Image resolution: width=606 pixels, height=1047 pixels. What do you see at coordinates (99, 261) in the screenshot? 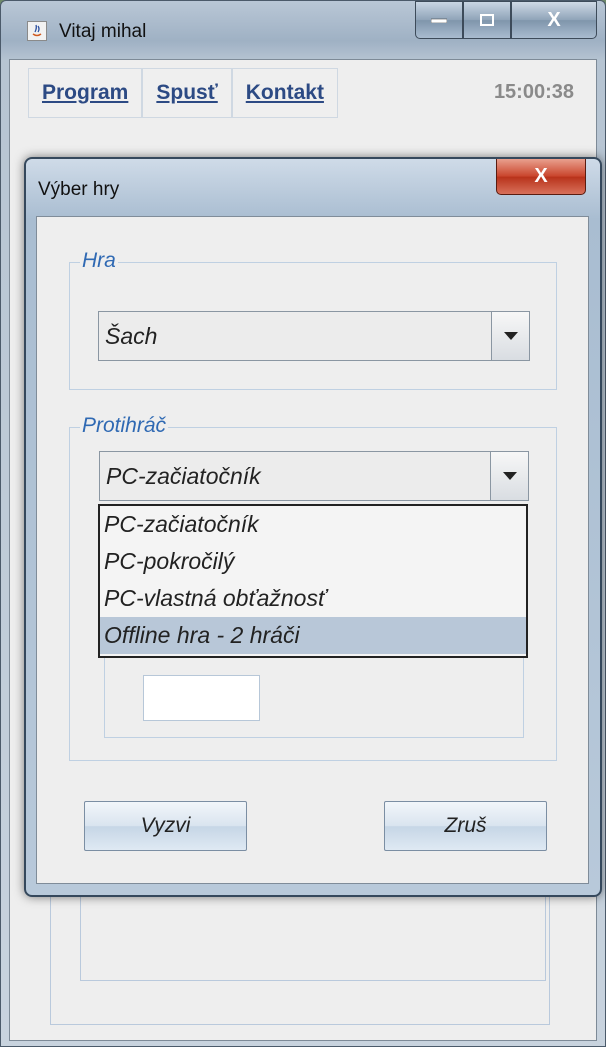
I see `game-group-legend: Hra` at bounding box center [99, 261].